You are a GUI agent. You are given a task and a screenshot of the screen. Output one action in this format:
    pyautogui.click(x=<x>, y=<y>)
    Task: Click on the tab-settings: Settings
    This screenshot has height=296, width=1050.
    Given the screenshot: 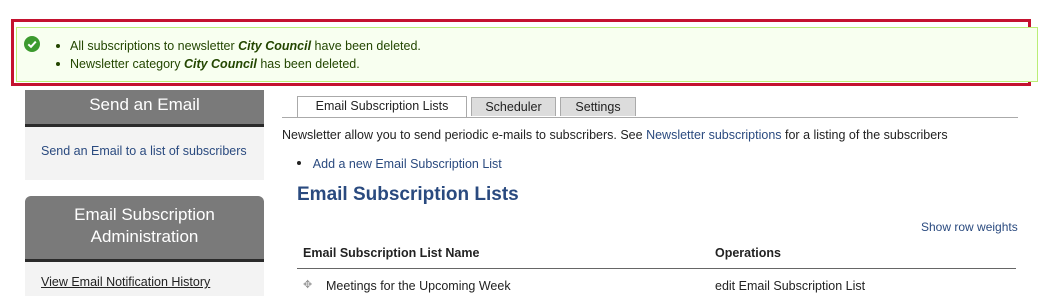 What is the action you would take?
    pyautogui.click(x=598, y=106)
    